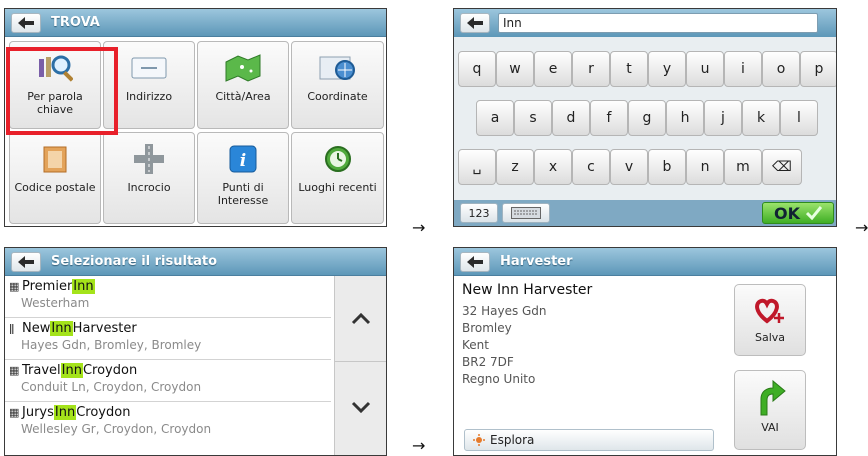 Image resolution: width=868 pixels, height=456 pixels. I want to click on key-x: x, so click(553, 167).